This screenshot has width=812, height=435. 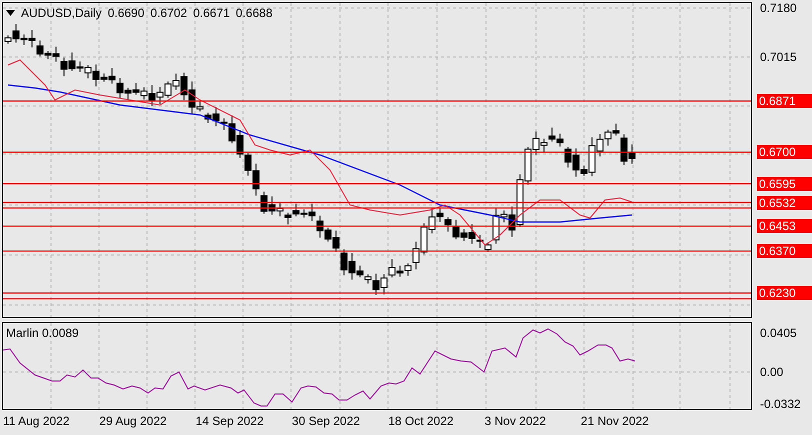 What do you see at coordinates (784, 251) in the screenshot?
I see `price-level-label: 0.6370` at bounding box center [784, 251].